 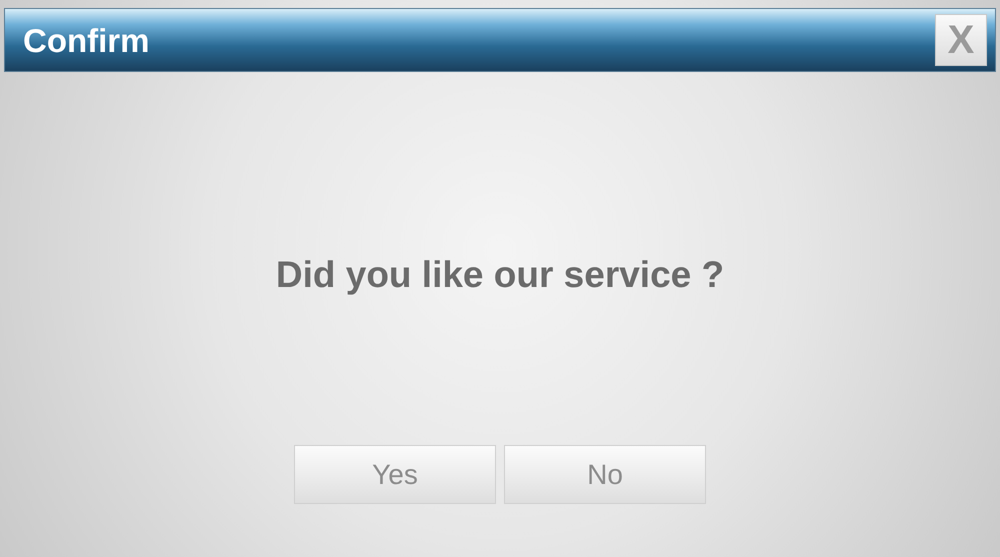 I want to click on window-title: Confirm, so click(x=86, y=40).